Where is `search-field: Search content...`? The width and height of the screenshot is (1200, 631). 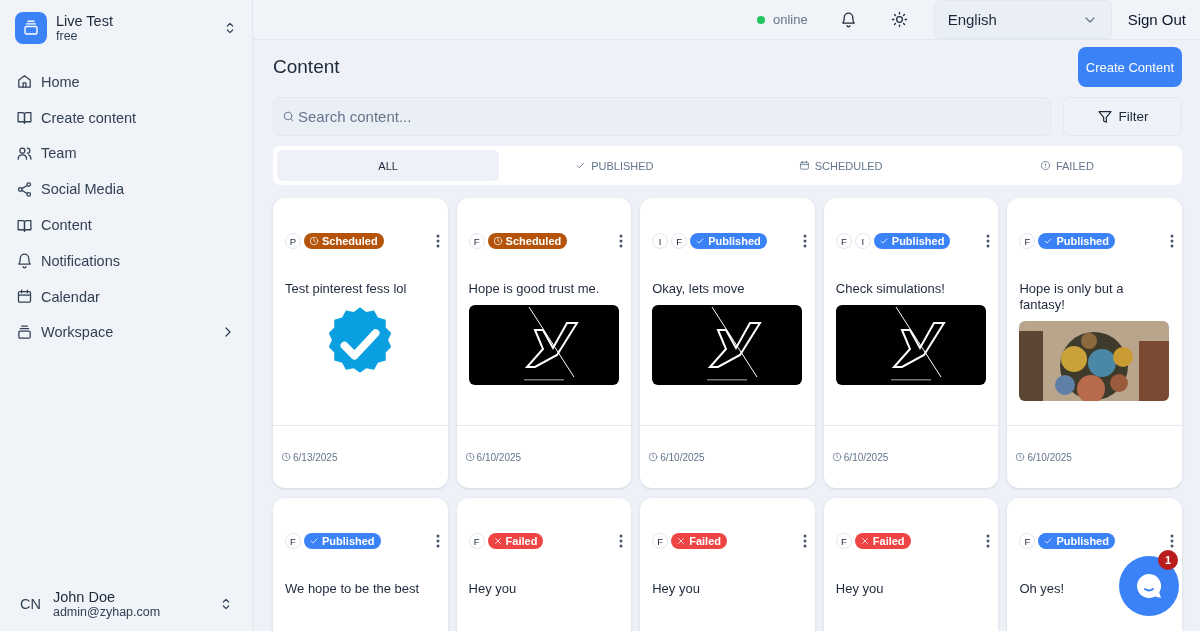 search-field: Search content... is located at coordinates (662, 116).